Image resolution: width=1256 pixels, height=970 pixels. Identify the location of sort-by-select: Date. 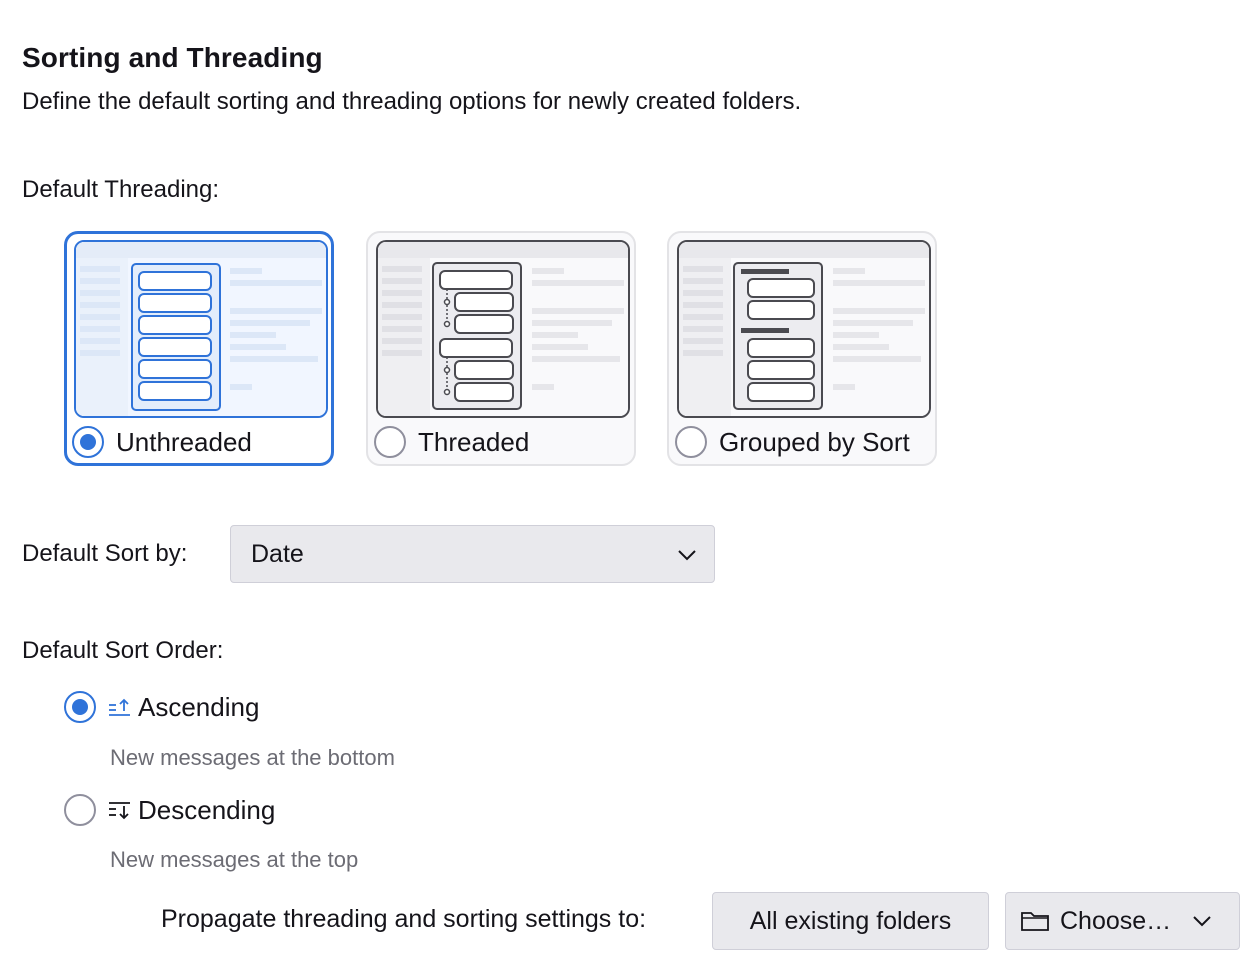
(472, 554).